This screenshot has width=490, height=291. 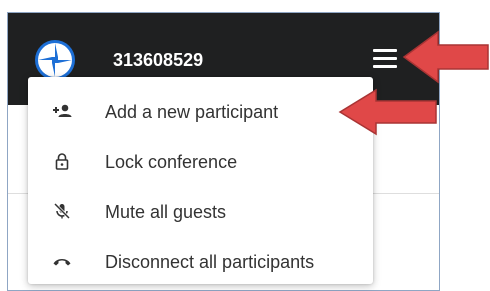 What do you see at coordinates (166, 212) in the screenshot?
I see `menu-item-label: Mute all guests` at bounding box center [166, 212].